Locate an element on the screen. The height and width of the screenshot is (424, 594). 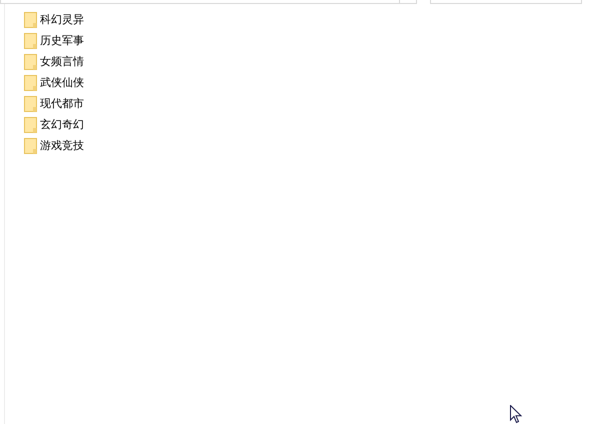
folder-name: 女频言情 is located at coordinates (62, 61).